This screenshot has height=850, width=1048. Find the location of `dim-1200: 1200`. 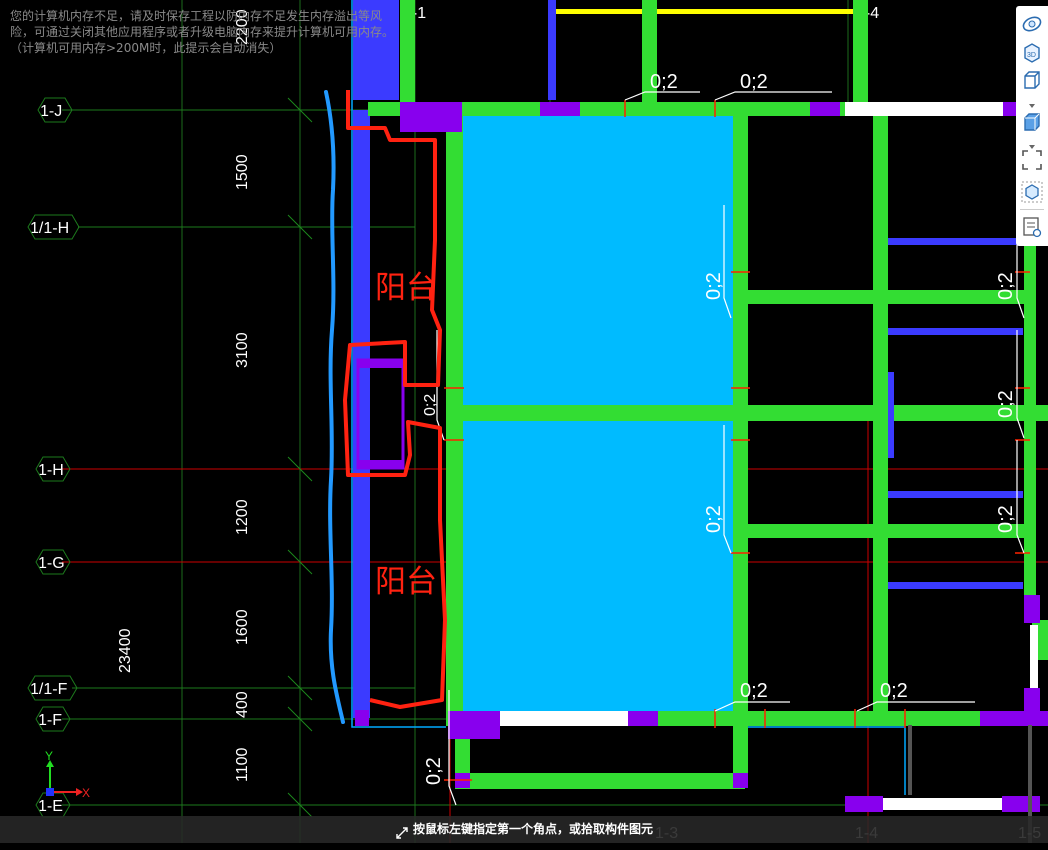

dim-1200: 1200 is located at coordinates (242, 517).